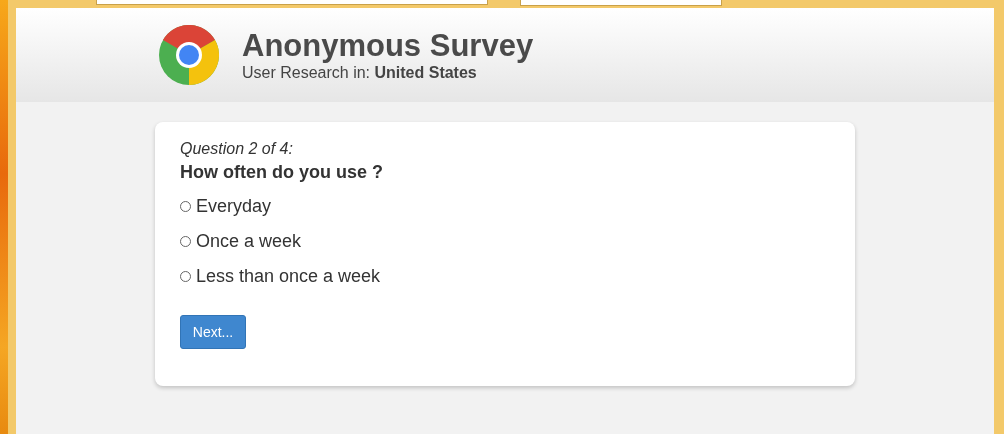 The height and width of the screenshot is (434, 1004). What do you see at coordinates (288, 276) in the screenshot?
I see `option-label: Less than once a week` at bounding box center [288, 276].